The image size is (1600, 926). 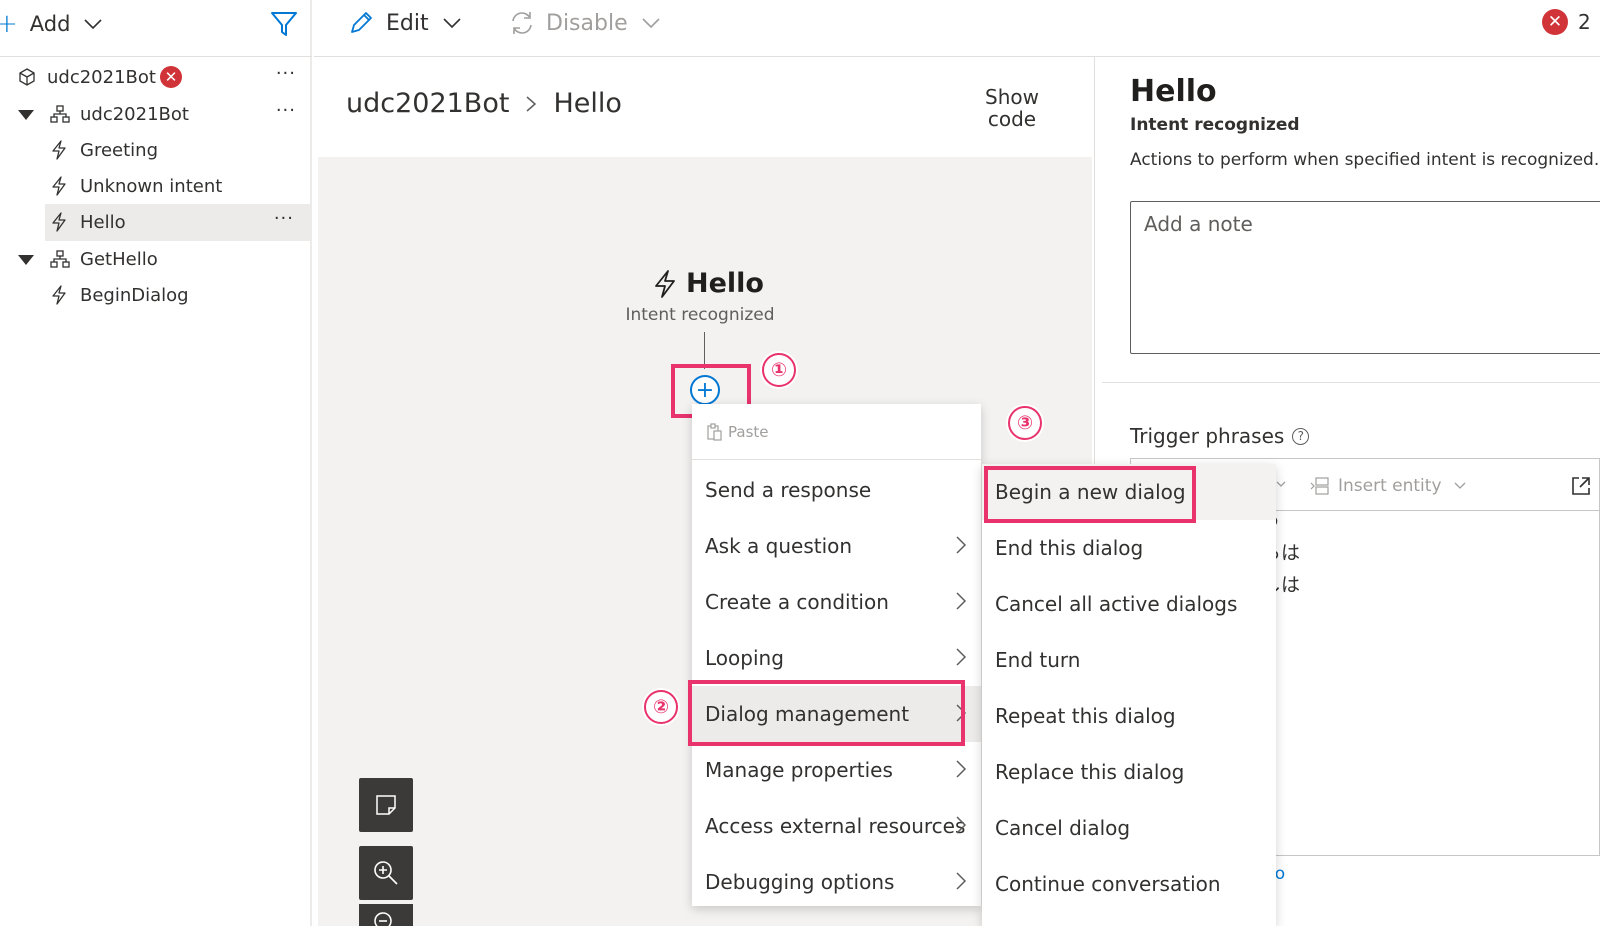 I want to click on highlight-box-dialog-management, so click(x=826, y=713).